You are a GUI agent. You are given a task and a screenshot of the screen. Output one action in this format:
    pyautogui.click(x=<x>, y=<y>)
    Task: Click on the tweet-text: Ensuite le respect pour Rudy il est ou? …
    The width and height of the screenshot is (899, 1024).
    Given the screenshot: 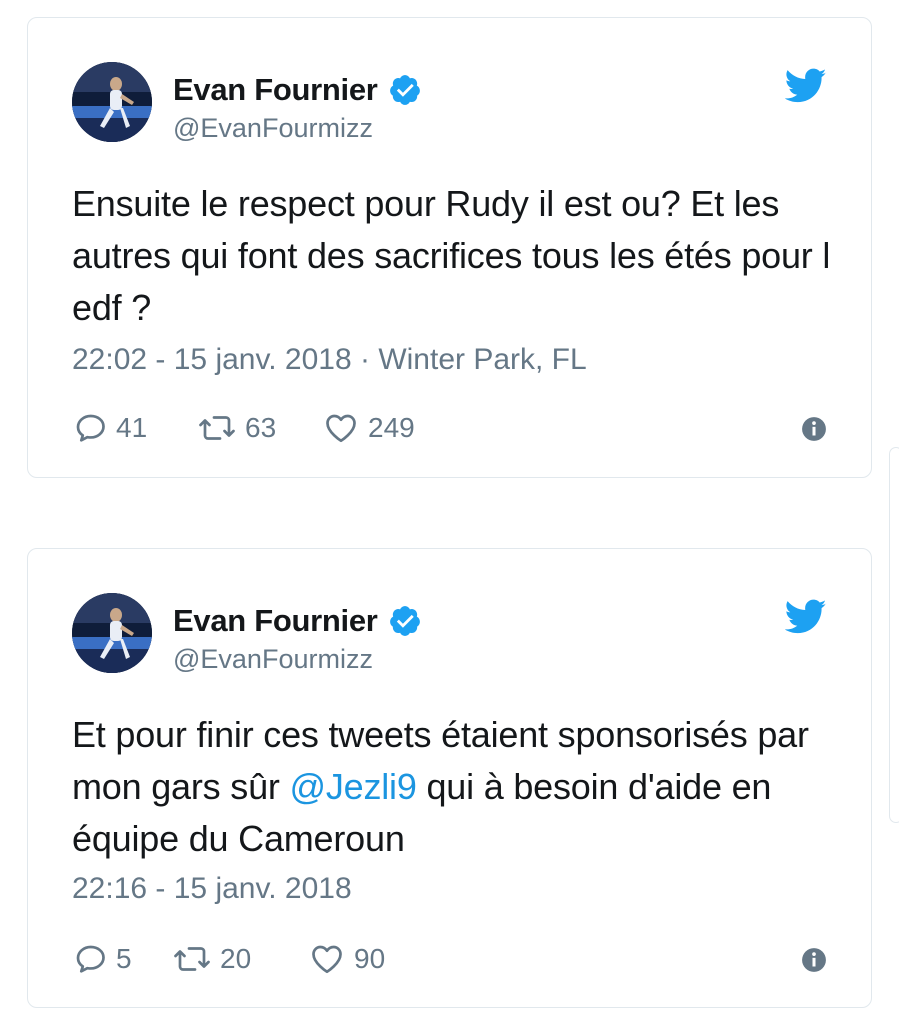 What is the action you would take?
    pyautogui.click(x=451, y=255)
    